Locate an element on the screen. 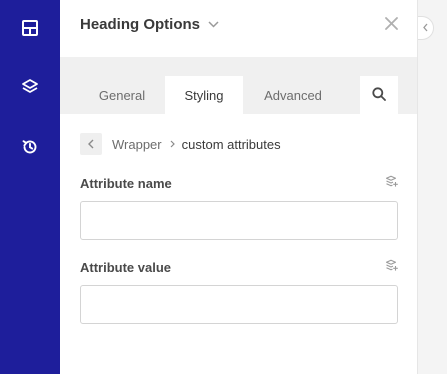 The image size is (447, 374). back-button is located at coordinates (91, 144).